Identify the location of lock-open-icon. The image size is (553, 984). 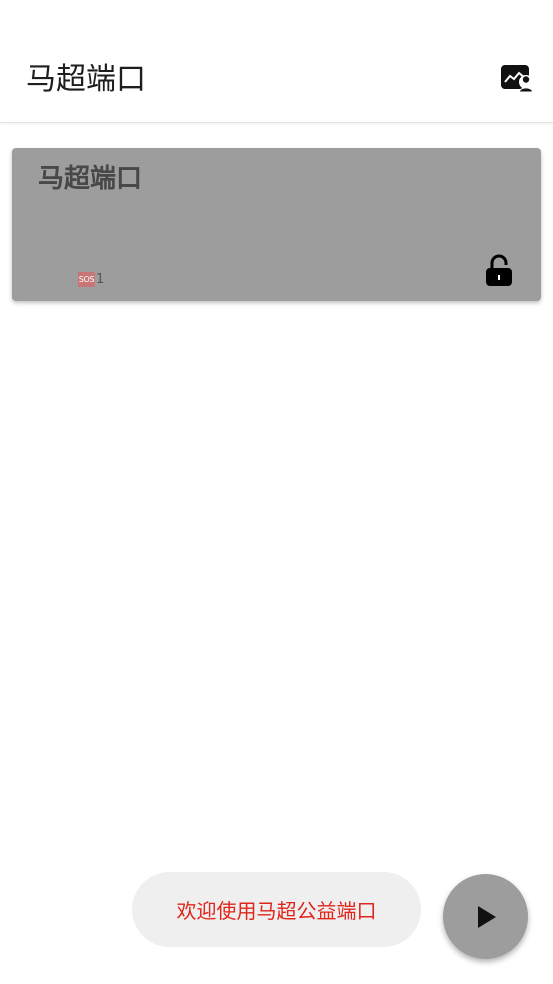
(499, 271).